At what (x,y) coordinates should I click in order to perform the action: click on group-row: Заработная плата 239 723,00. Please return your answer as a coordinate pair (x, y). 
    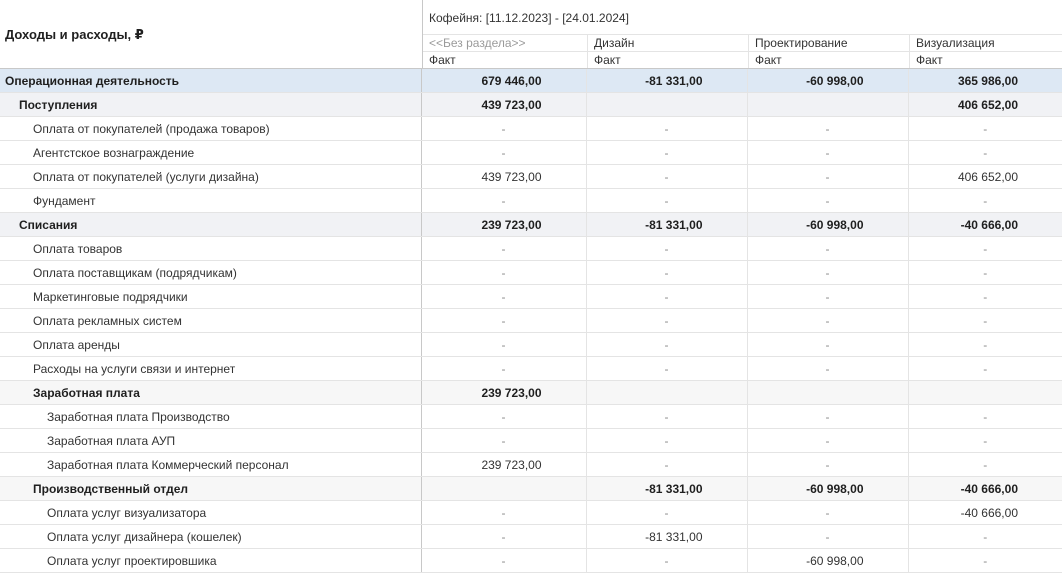
    Looking at the image, I should click on (531, 392).